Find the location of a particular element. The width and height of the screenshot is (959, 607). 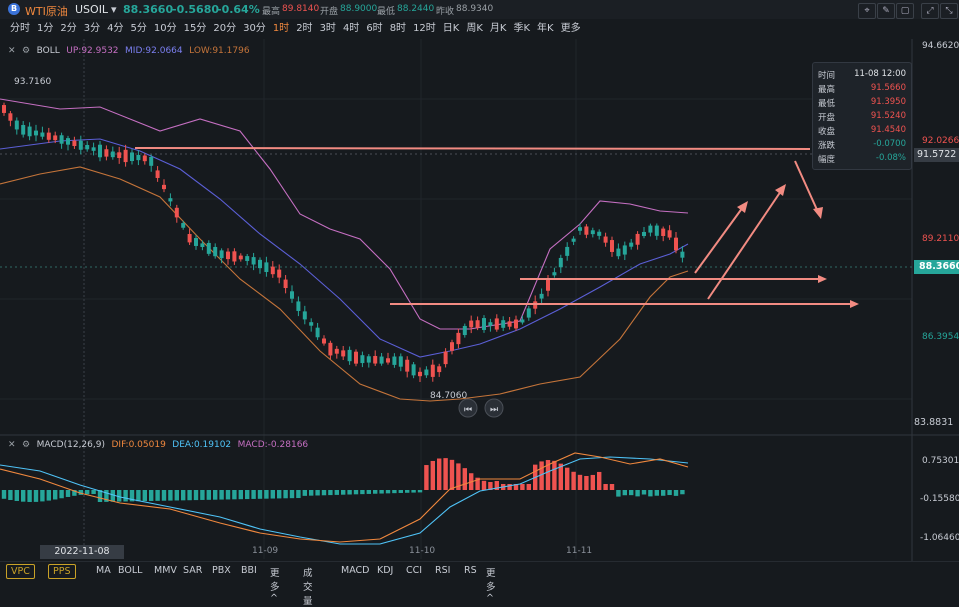

pen-icon: ✎ is located at coordinates (886, 11).